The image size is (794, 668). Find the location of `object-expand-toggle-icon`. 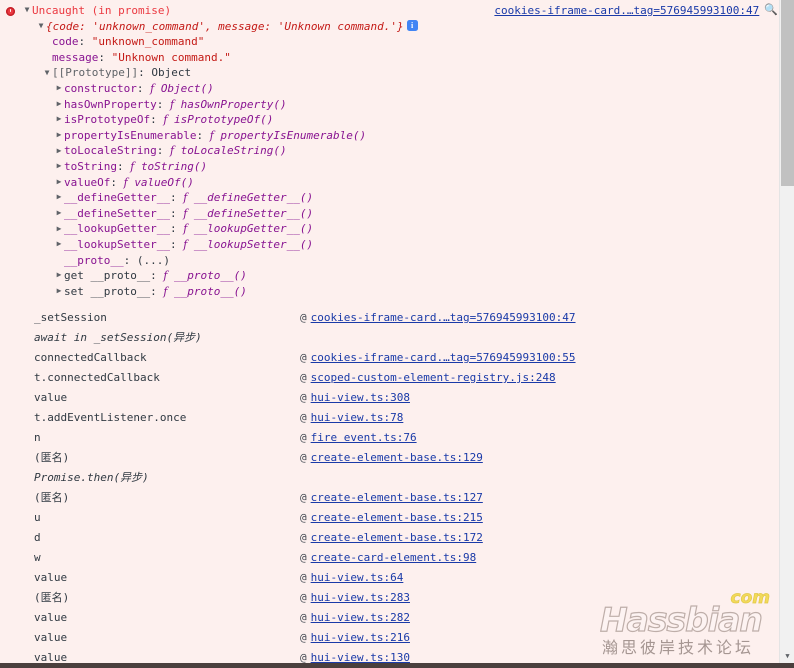

object-expand-toggle-icon is located at coordinates (41, 26).